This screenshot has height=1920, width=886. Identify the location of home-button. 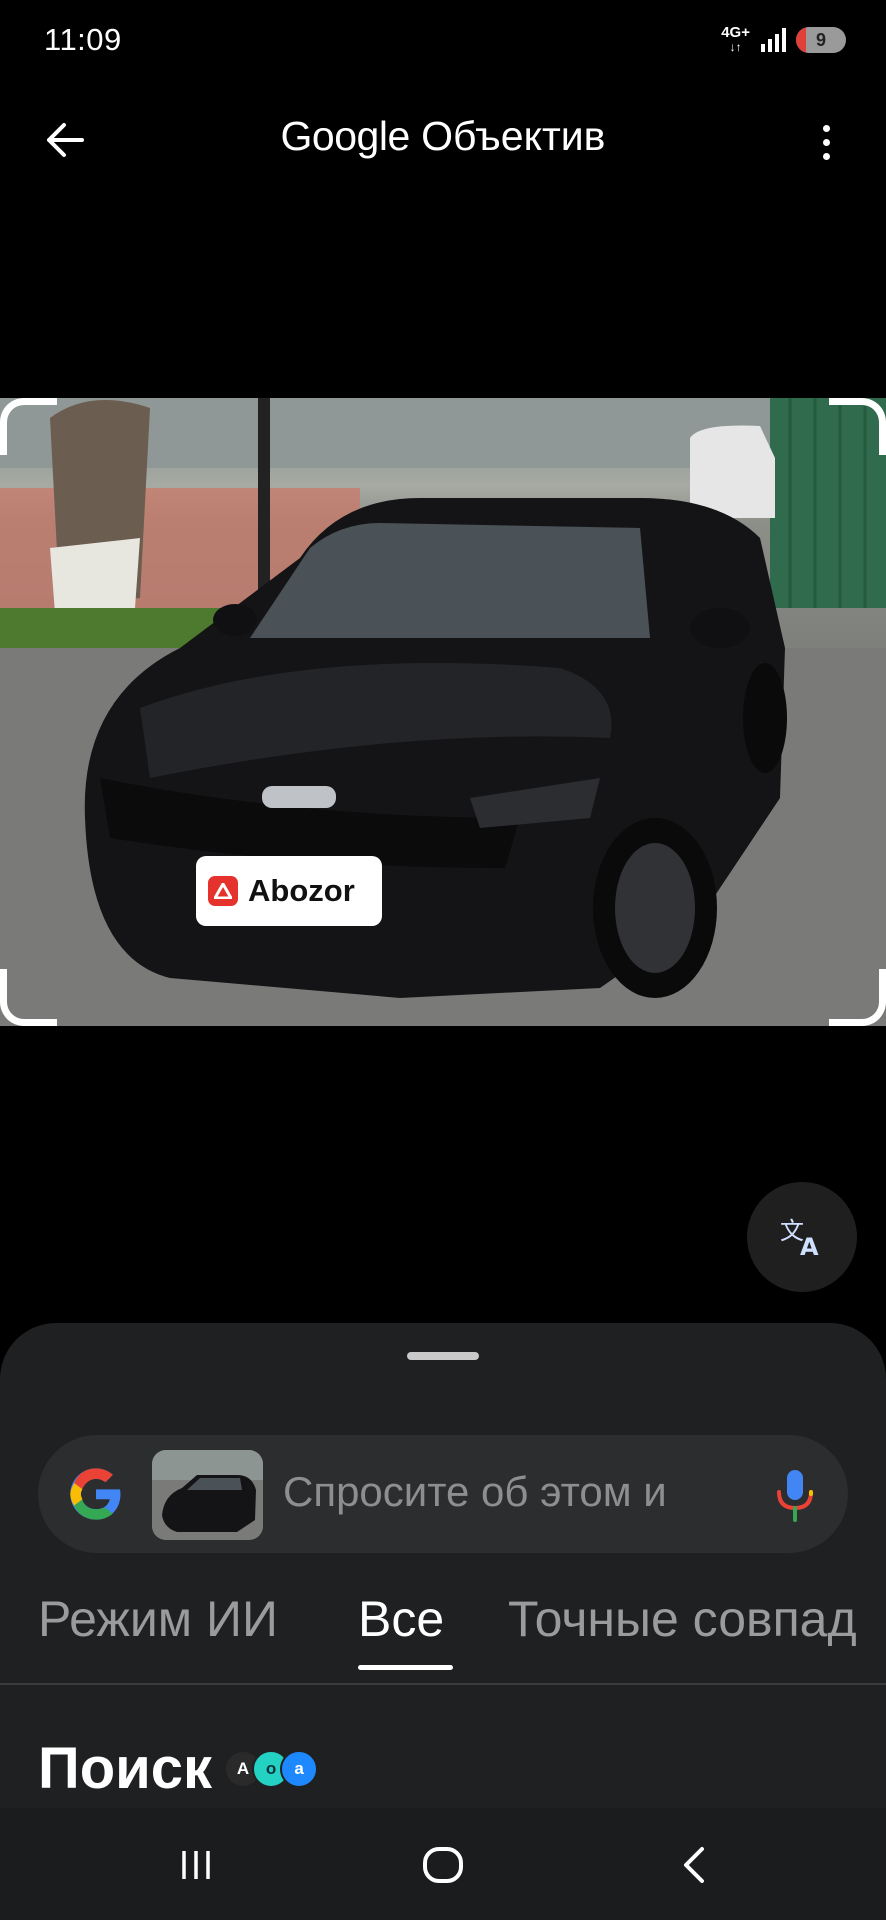
(443, 1865).